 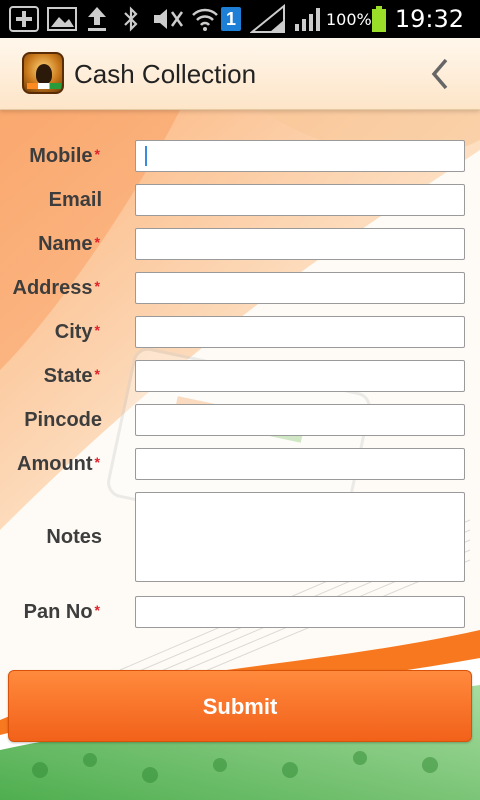 I want to click on bluetooth-icon, so click(x=131, y=19).